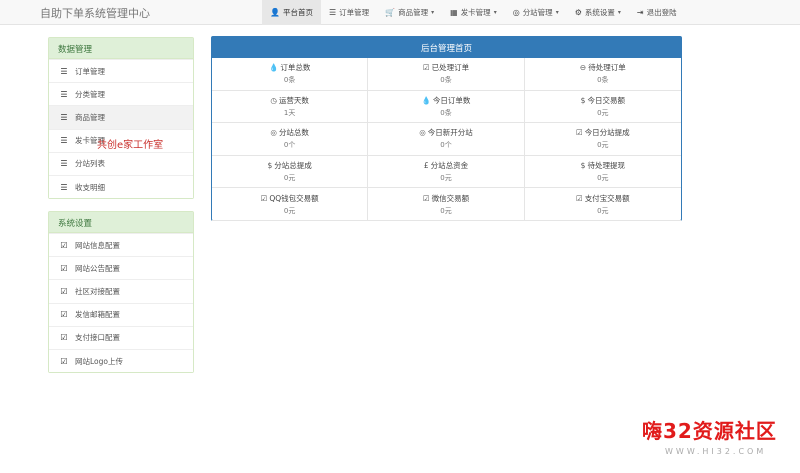  I want to click on sidebar-item-finance: ☰ 收支明细, so click(121, 186).